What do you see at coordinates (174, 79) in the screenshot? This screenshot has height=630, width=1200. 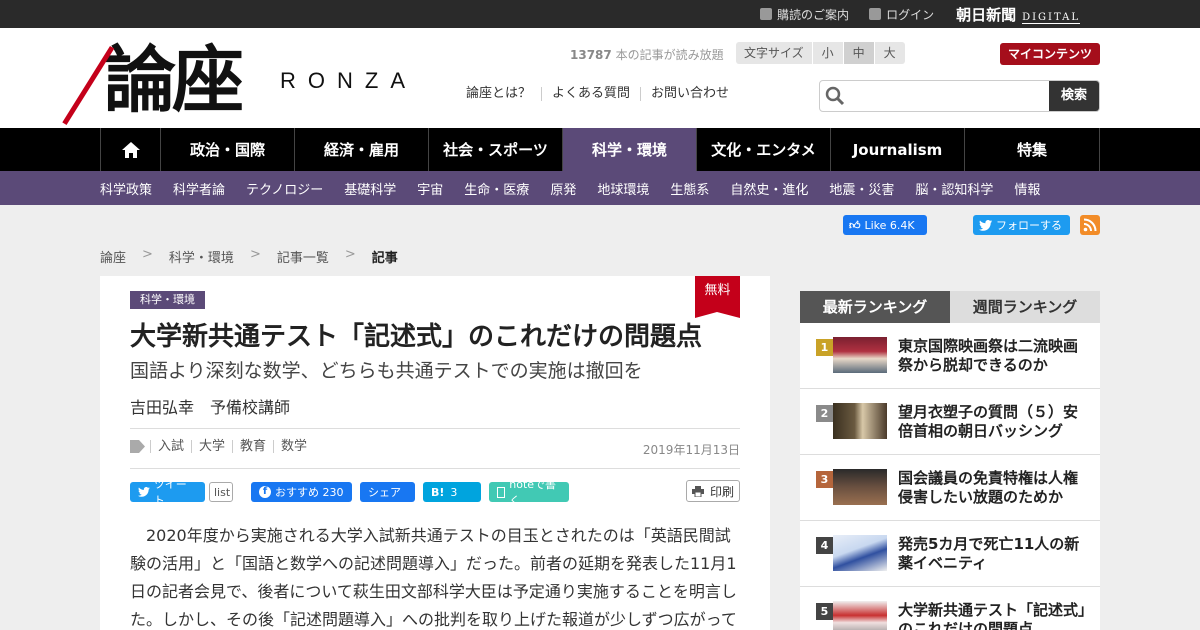 I see `logo-kanji: 論座` at bounding box center [174, 79].